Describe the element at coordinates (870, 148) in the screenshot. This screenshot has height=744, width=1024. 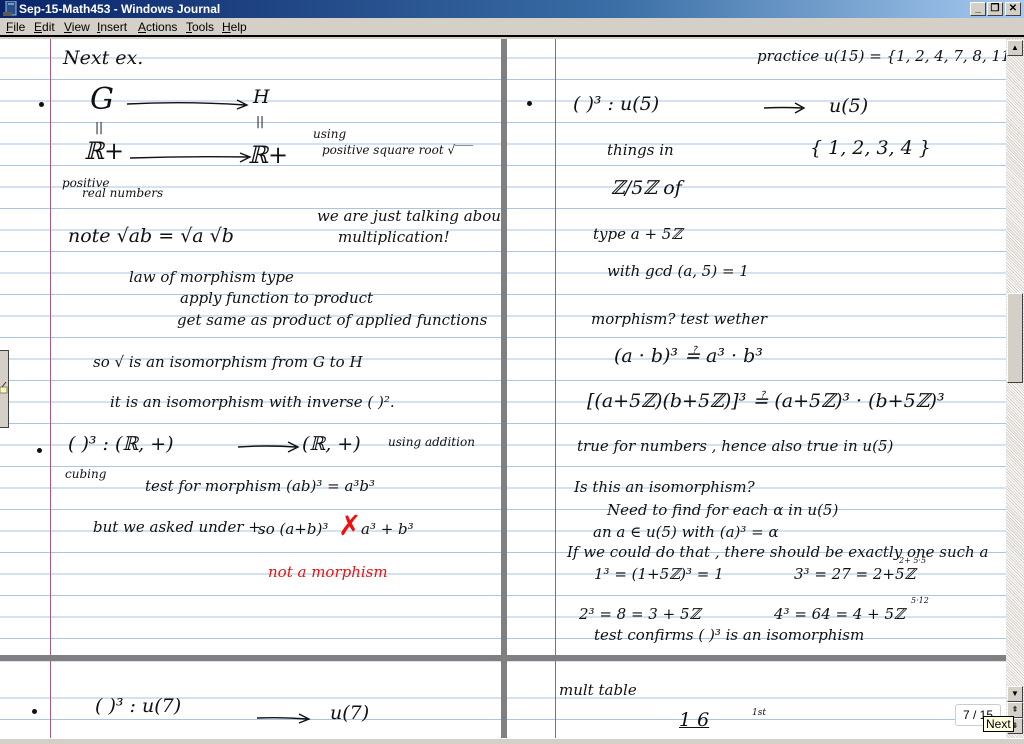
I see `ink-set-1234: { 1, 2, 3, 4 }` at that location.